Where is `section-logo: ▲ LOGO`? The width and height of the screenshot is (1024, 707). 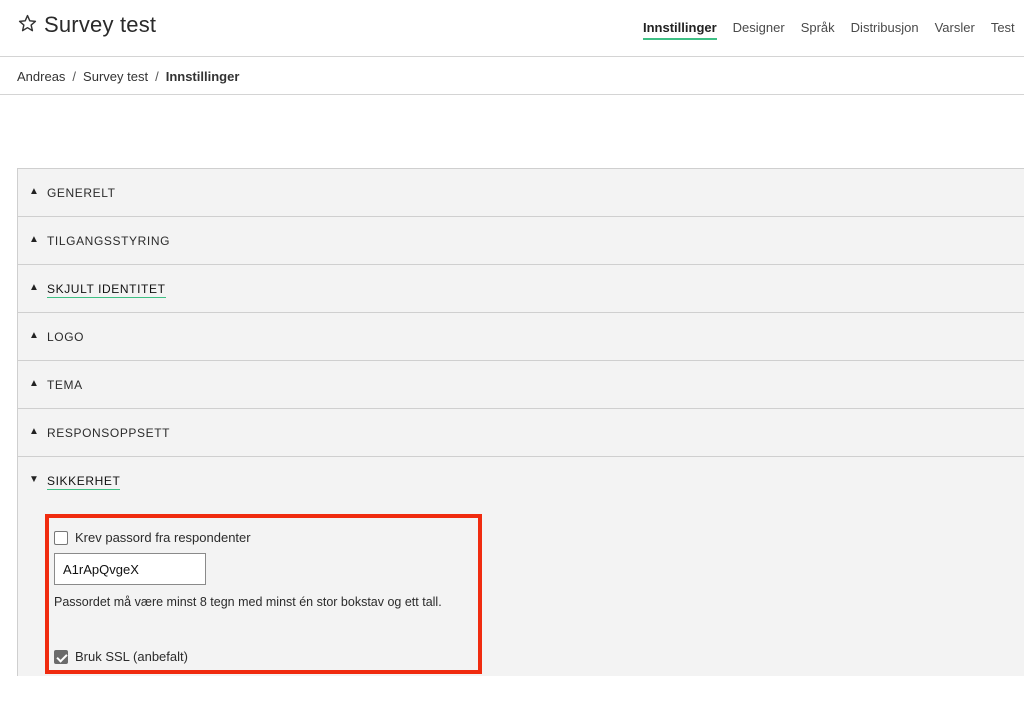 section-logo: ▲ LOGO is located at coordinates (521, 337).